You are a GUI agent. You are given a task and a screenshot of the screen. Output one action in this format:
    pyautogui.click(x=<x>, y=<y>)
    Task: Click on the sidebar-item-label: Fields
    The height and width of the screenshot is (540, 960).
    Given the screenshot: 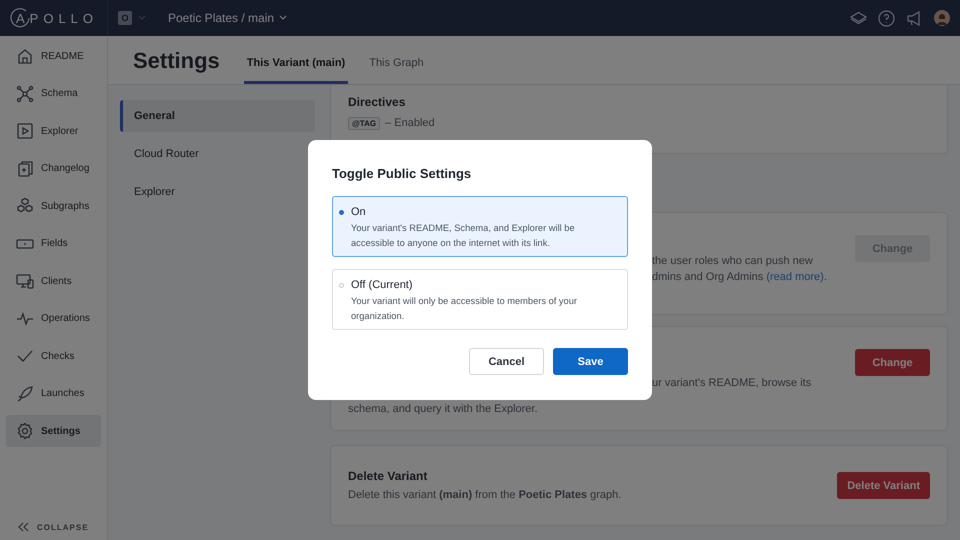 What is the action you would take?
    pyautogui.click(x=54, y=243)
    